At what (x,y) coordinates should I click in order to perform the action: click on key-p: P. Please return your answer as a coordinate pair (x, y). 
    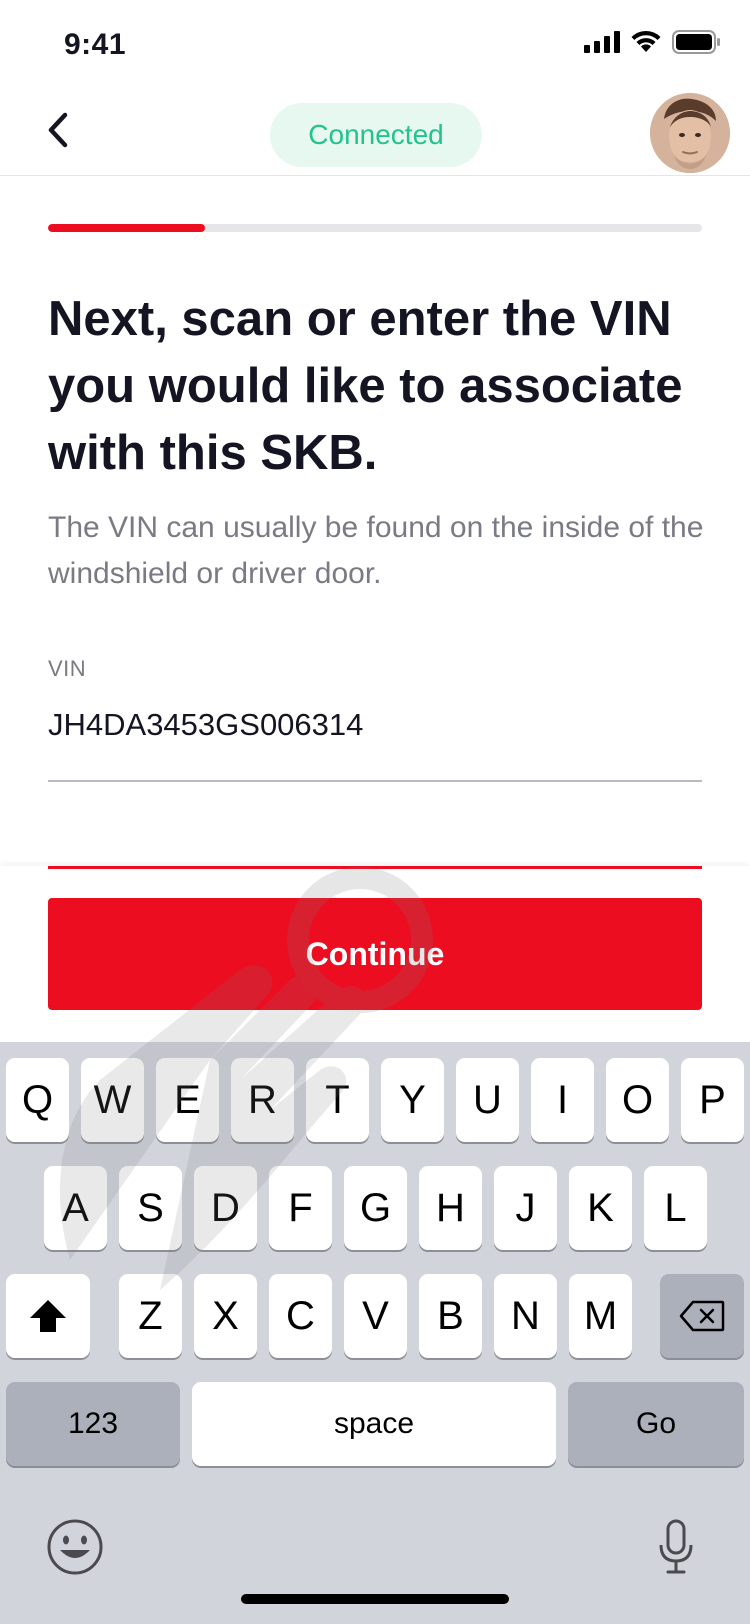
    Looking at the image, I should click on (712, 1100).